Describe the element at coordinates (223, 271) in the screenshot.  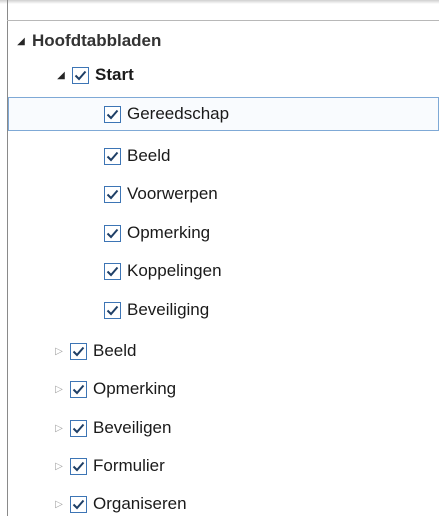
I see `tree-node-start-child: Koppelingen` at that location.